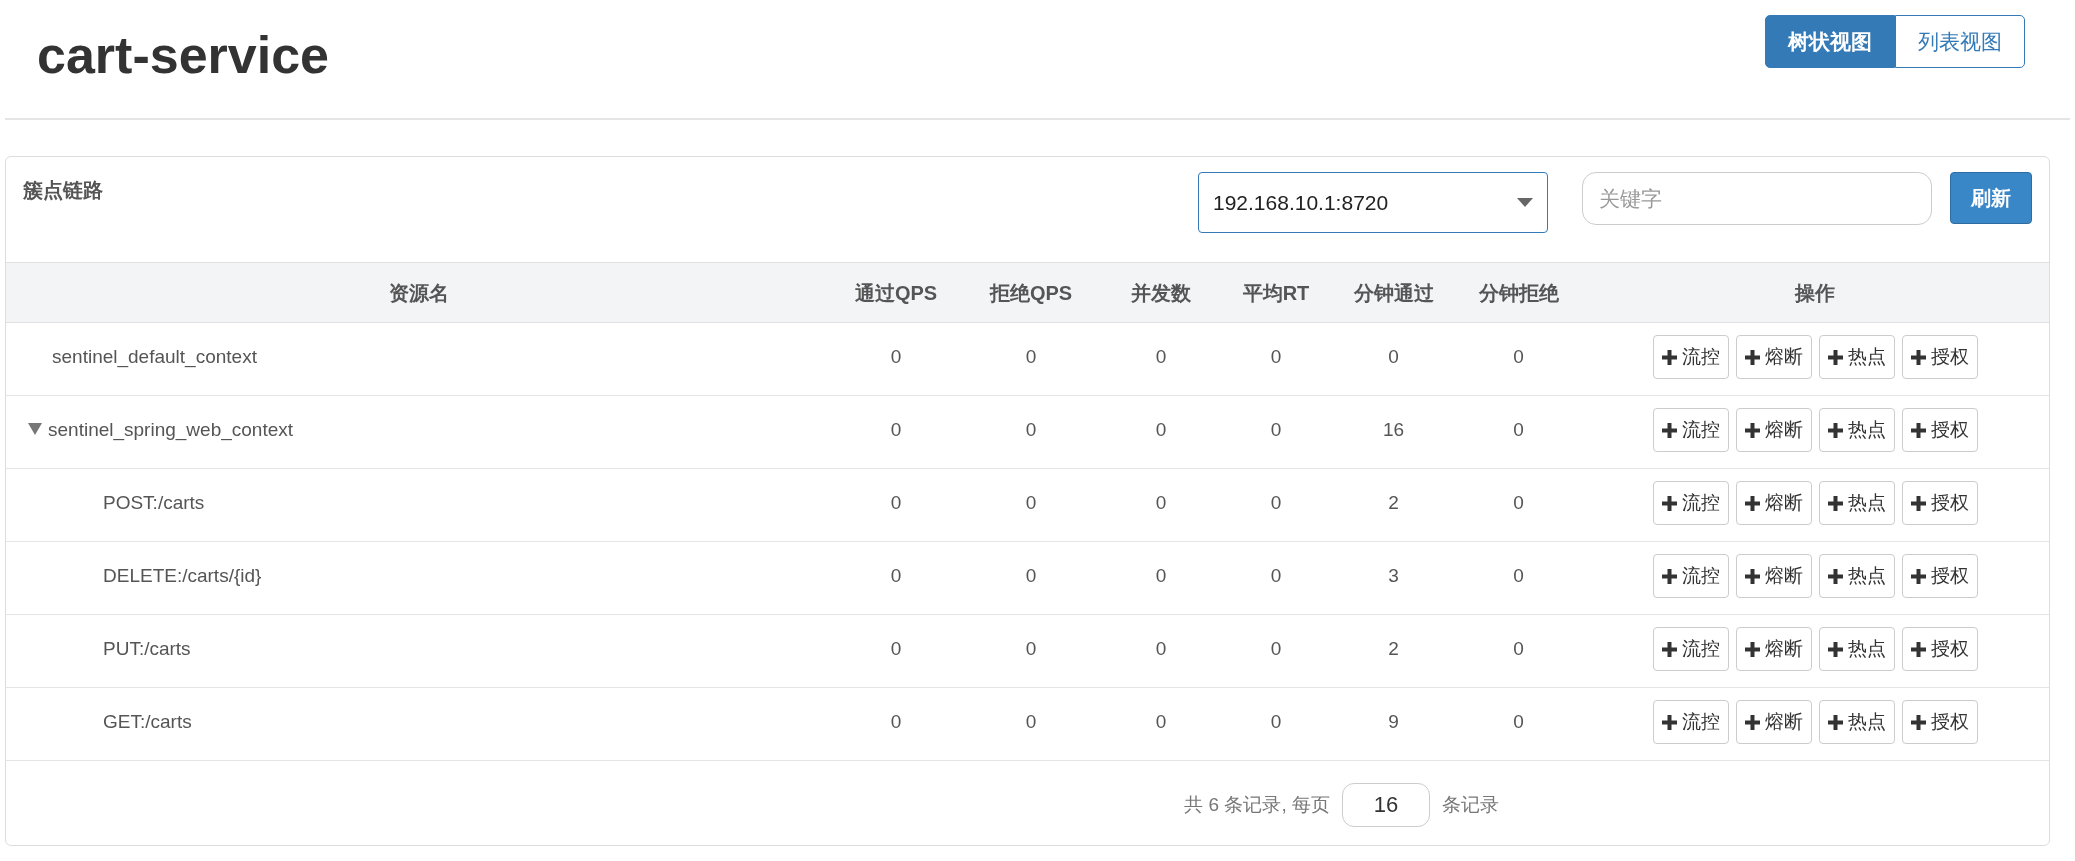 The width and height of the screenshot is (2075, 861). Describe the element at coordinates (1393, 293) in the screenshot. I see `column-header: 分钟通过` at that location.